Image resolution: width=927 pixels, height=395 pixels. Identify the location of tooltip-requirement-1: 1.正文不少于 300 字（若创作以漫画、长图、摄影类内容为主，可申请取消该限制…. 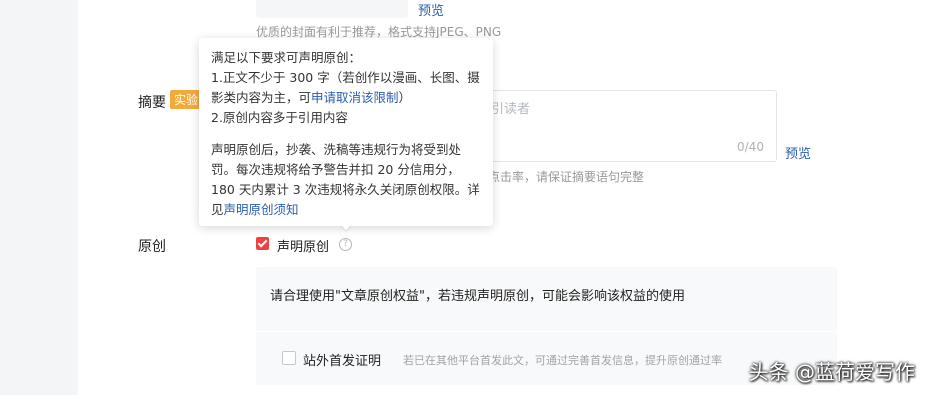
(346, 88).